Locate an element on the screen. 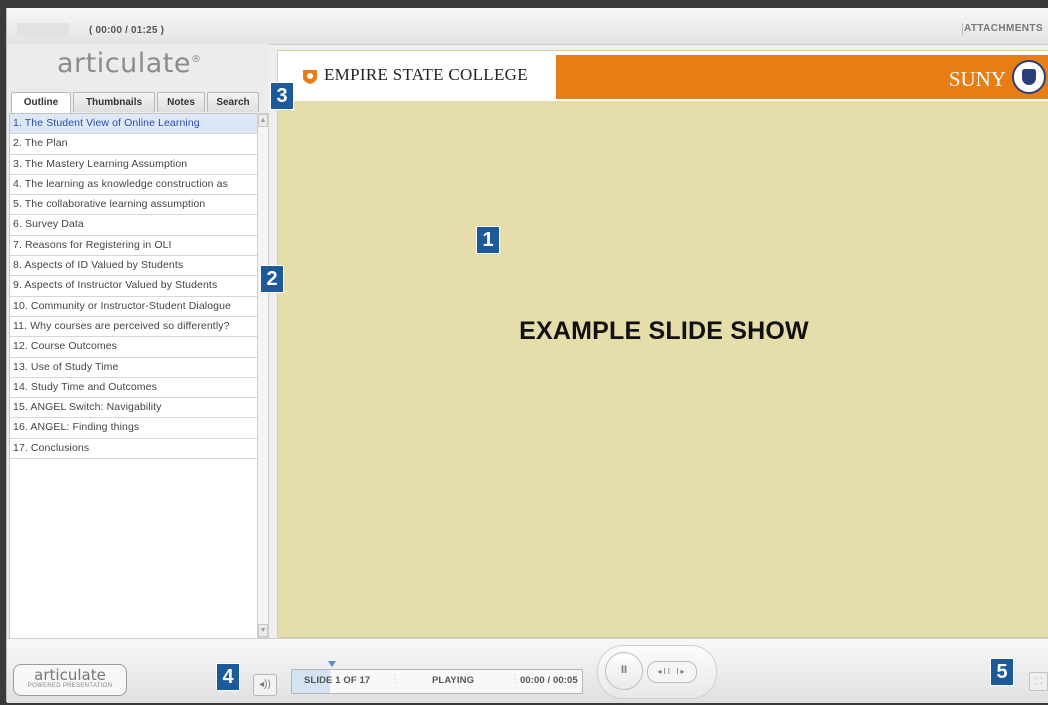  slide-counter: SLIDE 1 OF 17 is located at coordinates (337, 680).